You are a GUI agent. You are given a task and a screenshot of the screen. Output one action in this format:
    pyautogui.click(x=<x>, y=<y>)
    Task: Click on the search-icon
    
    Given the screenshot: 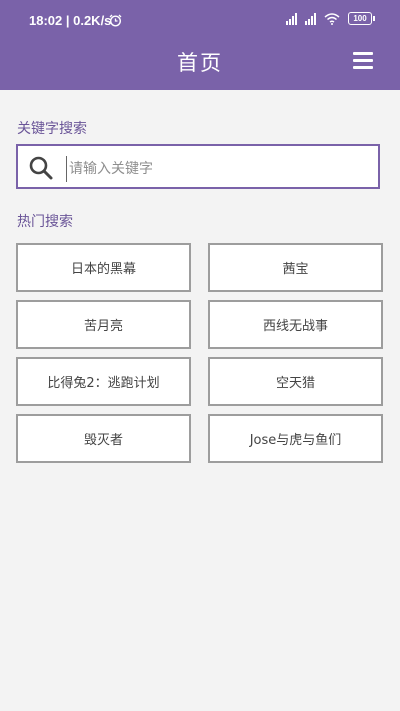 What is the action you would take?
    pyautogui.click(x=41, y=168)
    